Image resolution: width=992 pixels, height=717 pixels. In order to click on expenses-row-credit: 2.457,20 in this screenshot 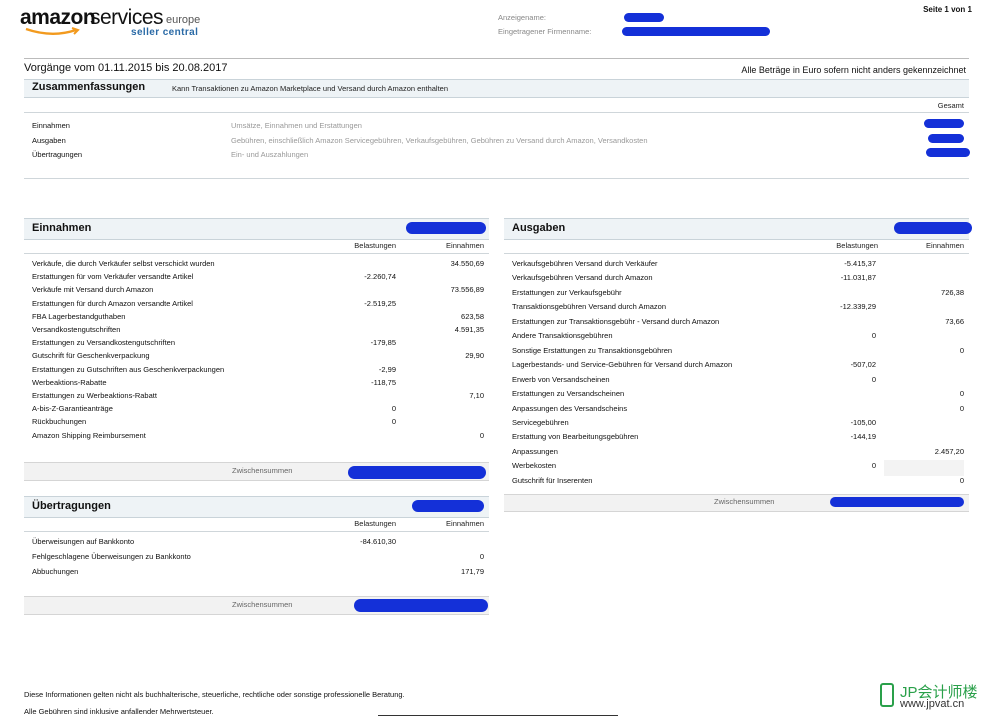, I will do `click(949, 451)`.